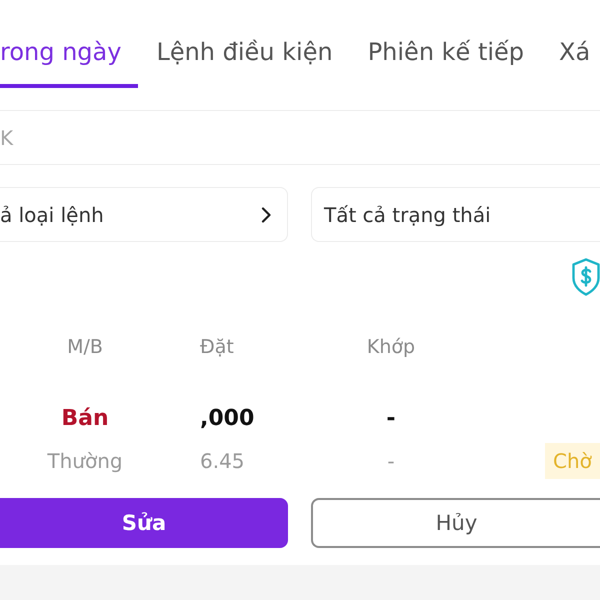  I want to click on filter-dropdown: Tất cả trạng thái, so click(455, 214).